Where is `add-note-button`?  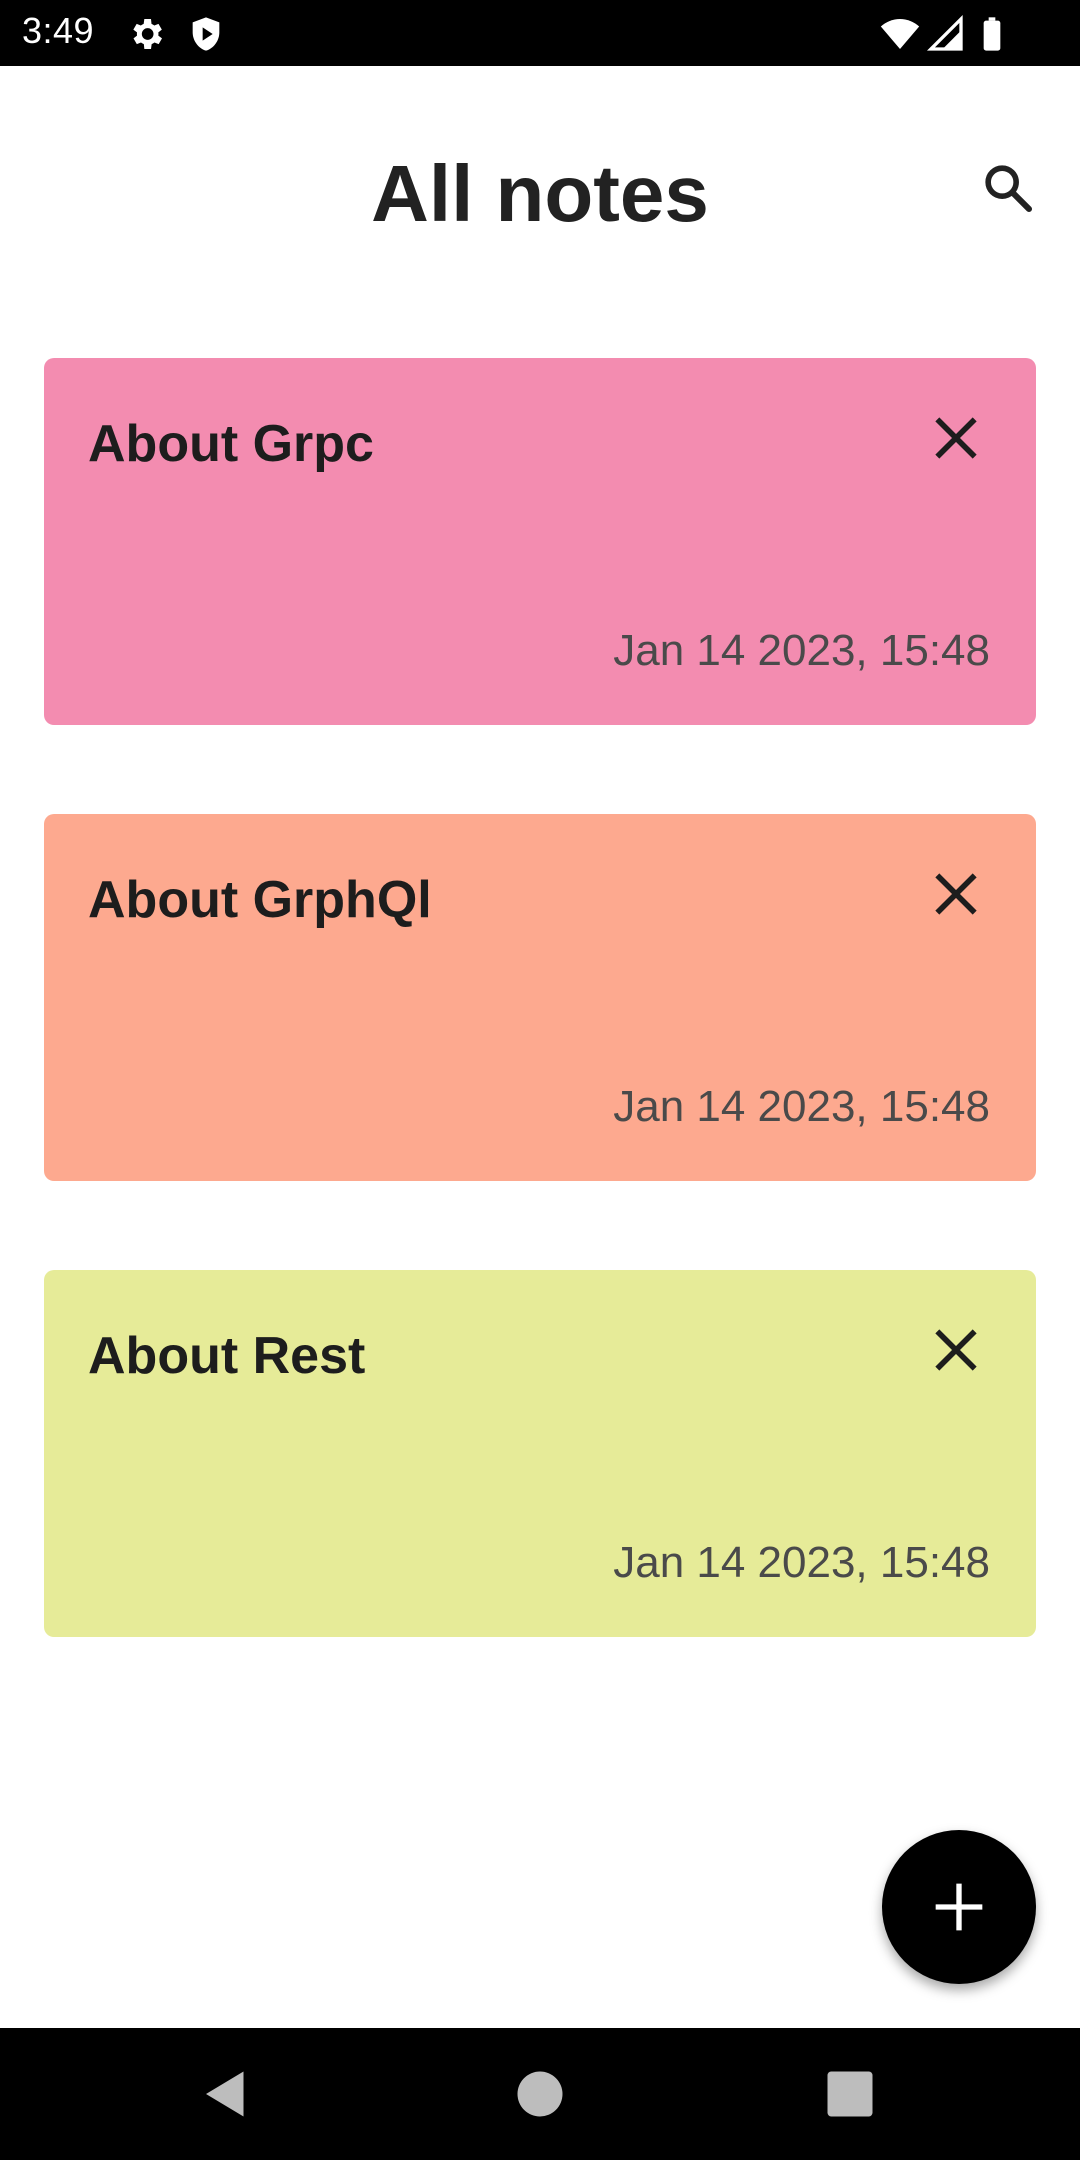 add-note-button is located at coordinates (959, 1907).